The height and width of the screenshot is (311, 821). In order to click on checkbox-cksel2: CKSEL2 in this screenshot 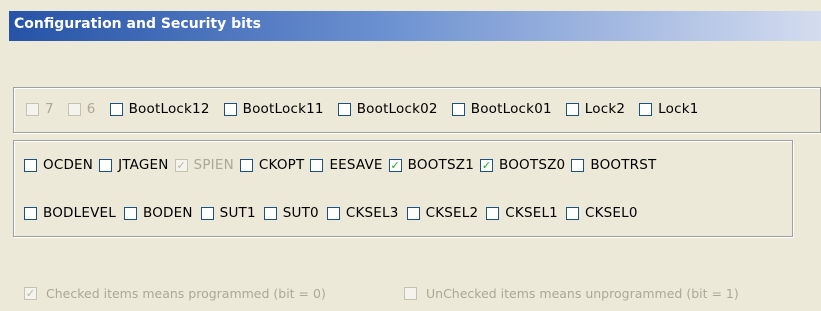, I will do `click(442, 213)`.